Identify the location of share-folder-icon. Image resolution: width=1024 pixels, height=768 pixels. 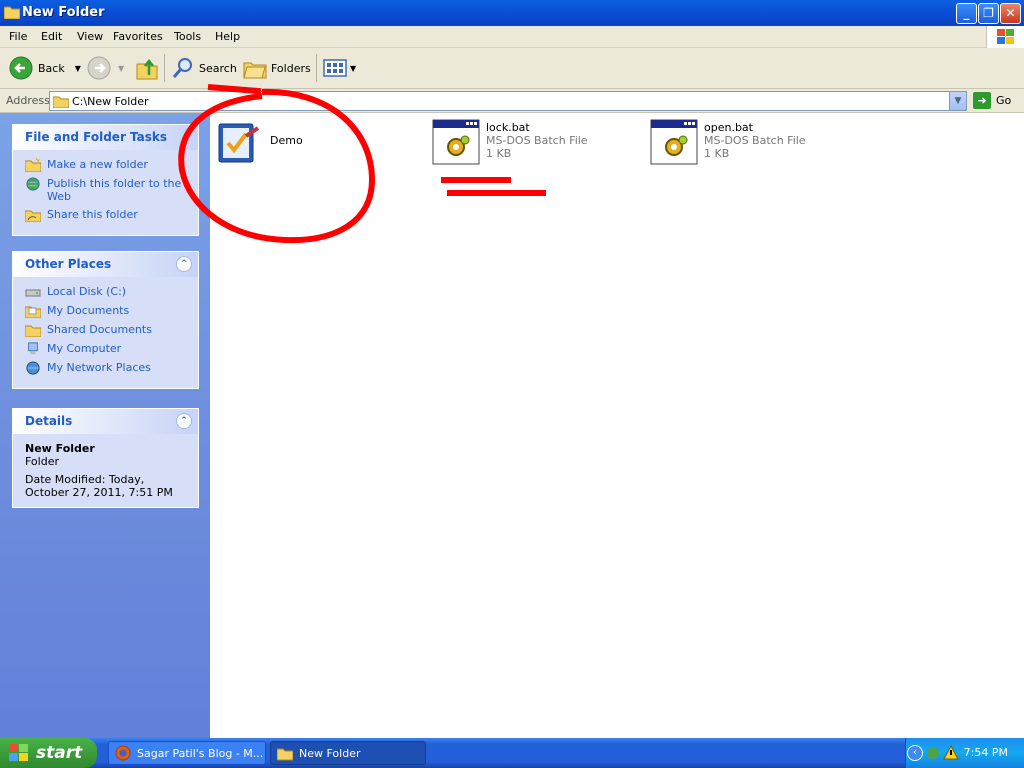
(33, 216).